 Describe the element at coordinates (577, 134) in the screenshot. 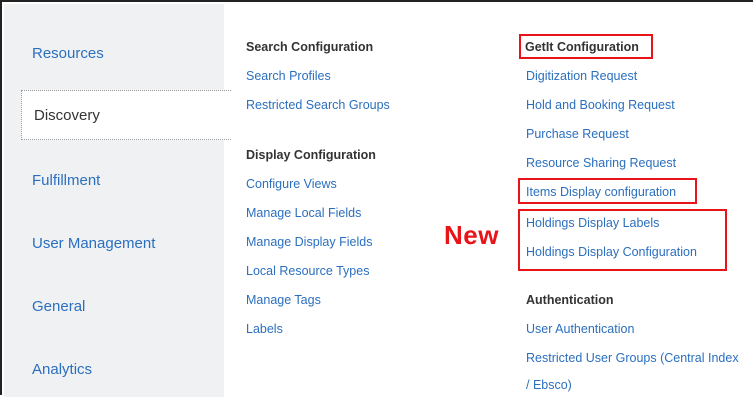

I see `purchase-request-link: Purchase Request` at that location.